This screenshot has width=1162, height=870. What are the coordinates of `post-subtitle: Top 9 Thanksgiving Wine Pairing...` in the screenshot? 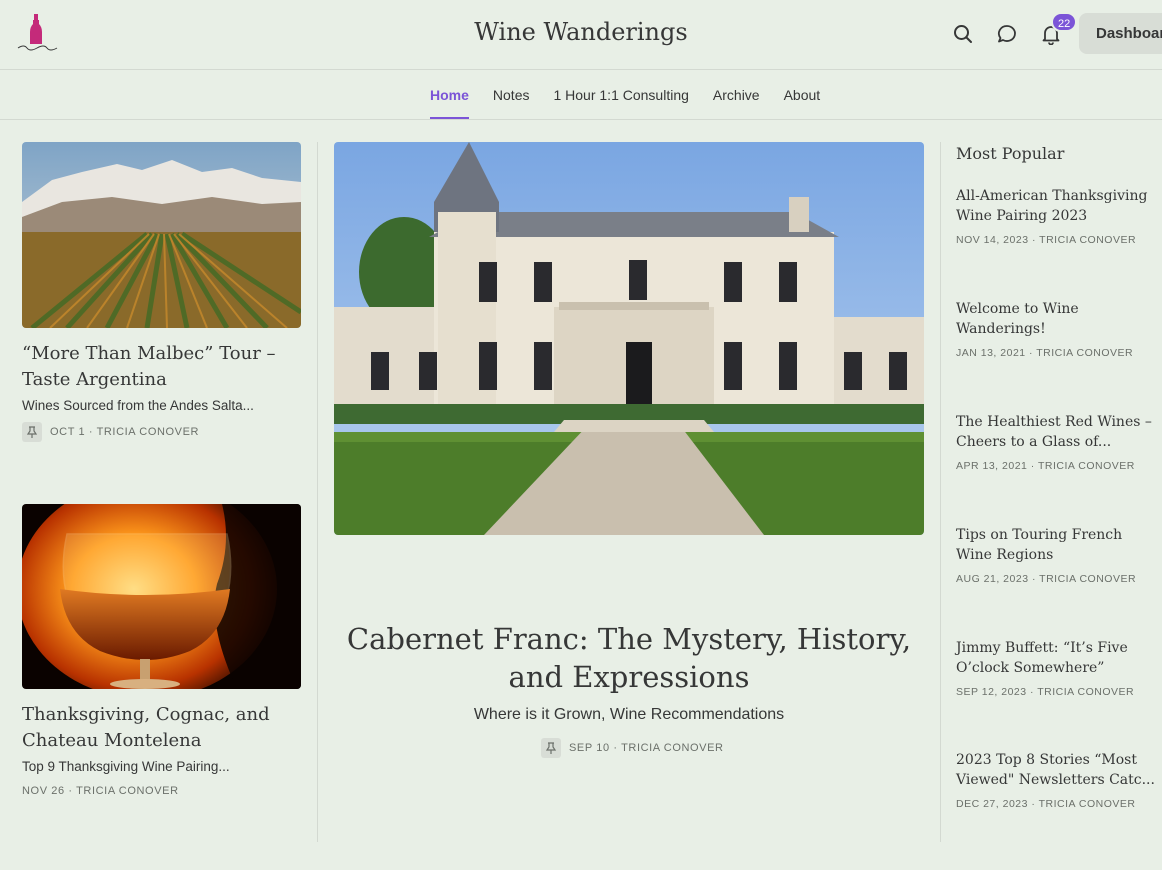 It's located at (126, 766).